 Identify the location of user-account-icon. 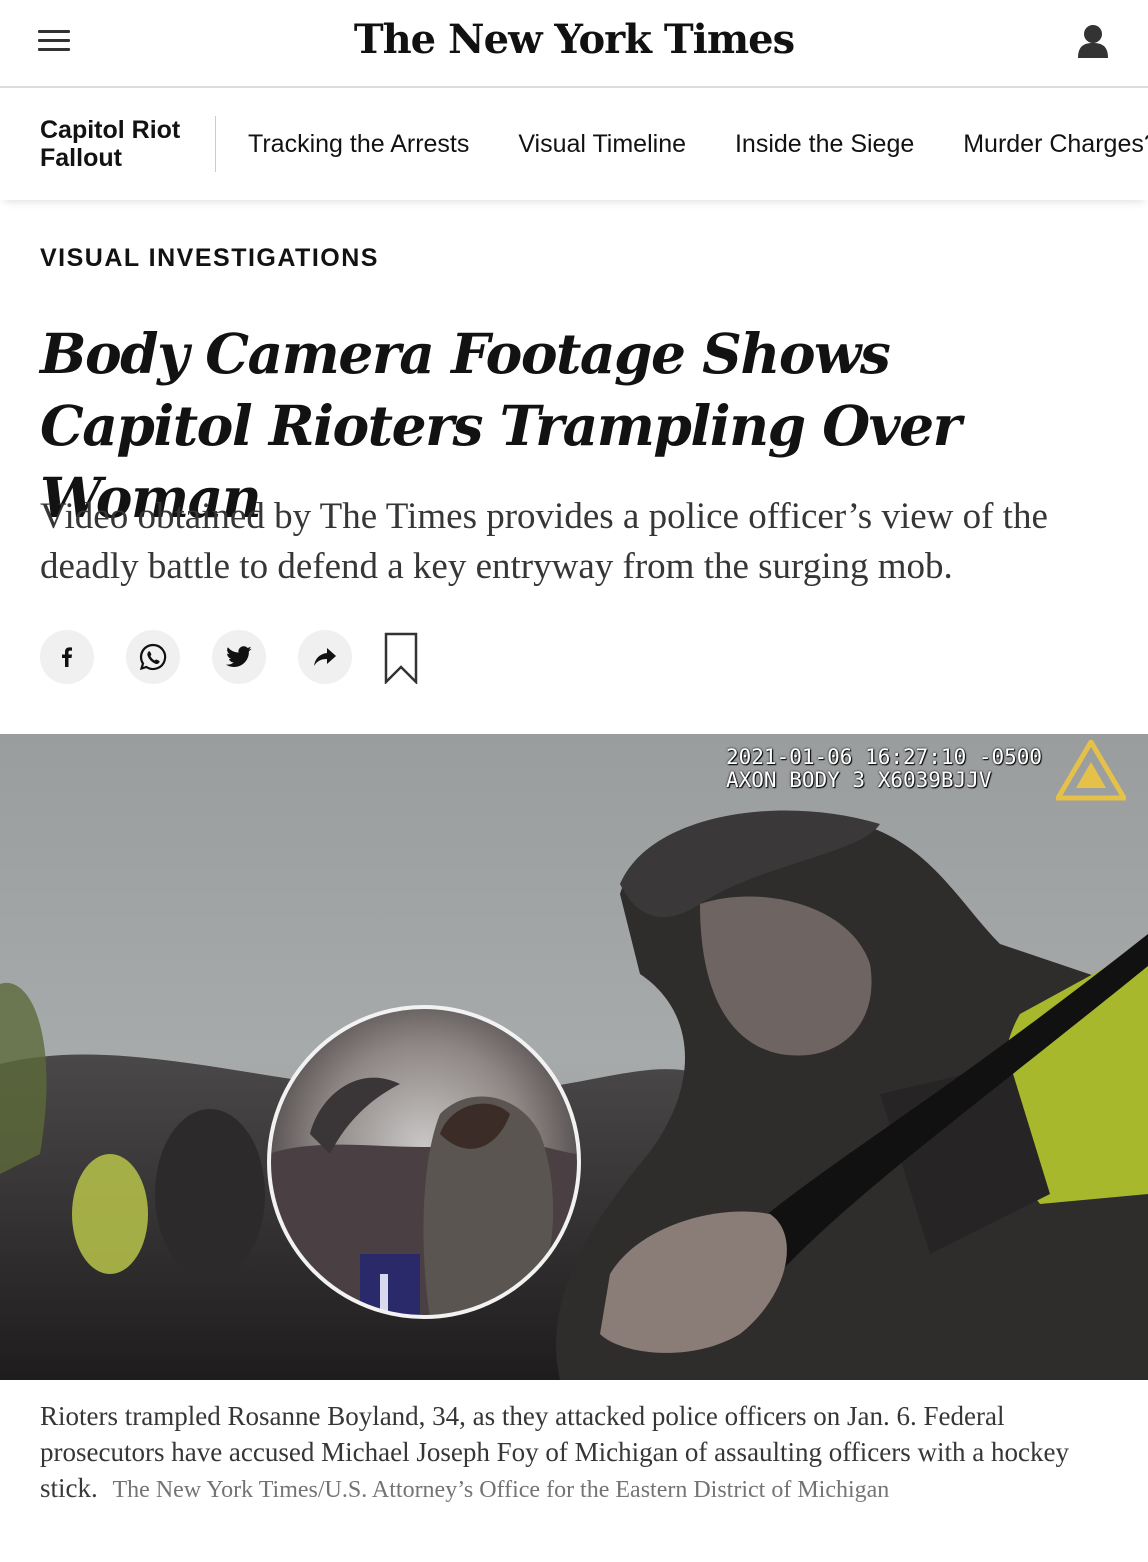
(1093, 42).